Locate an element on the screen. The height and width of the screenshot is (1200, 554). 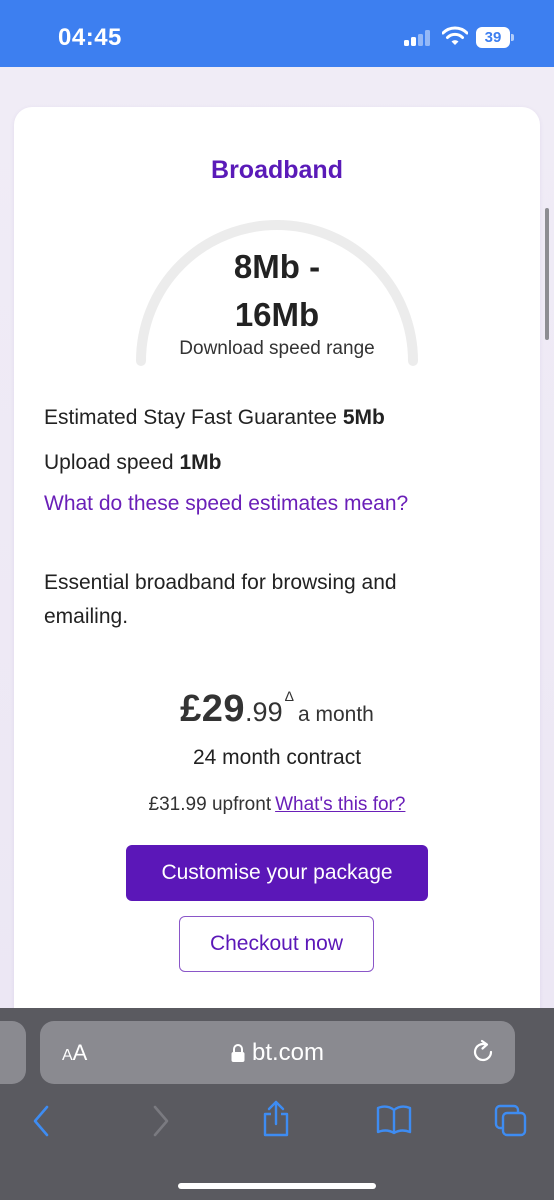
upload-speed-value: 1Mb is located at coordinates (200, 462).